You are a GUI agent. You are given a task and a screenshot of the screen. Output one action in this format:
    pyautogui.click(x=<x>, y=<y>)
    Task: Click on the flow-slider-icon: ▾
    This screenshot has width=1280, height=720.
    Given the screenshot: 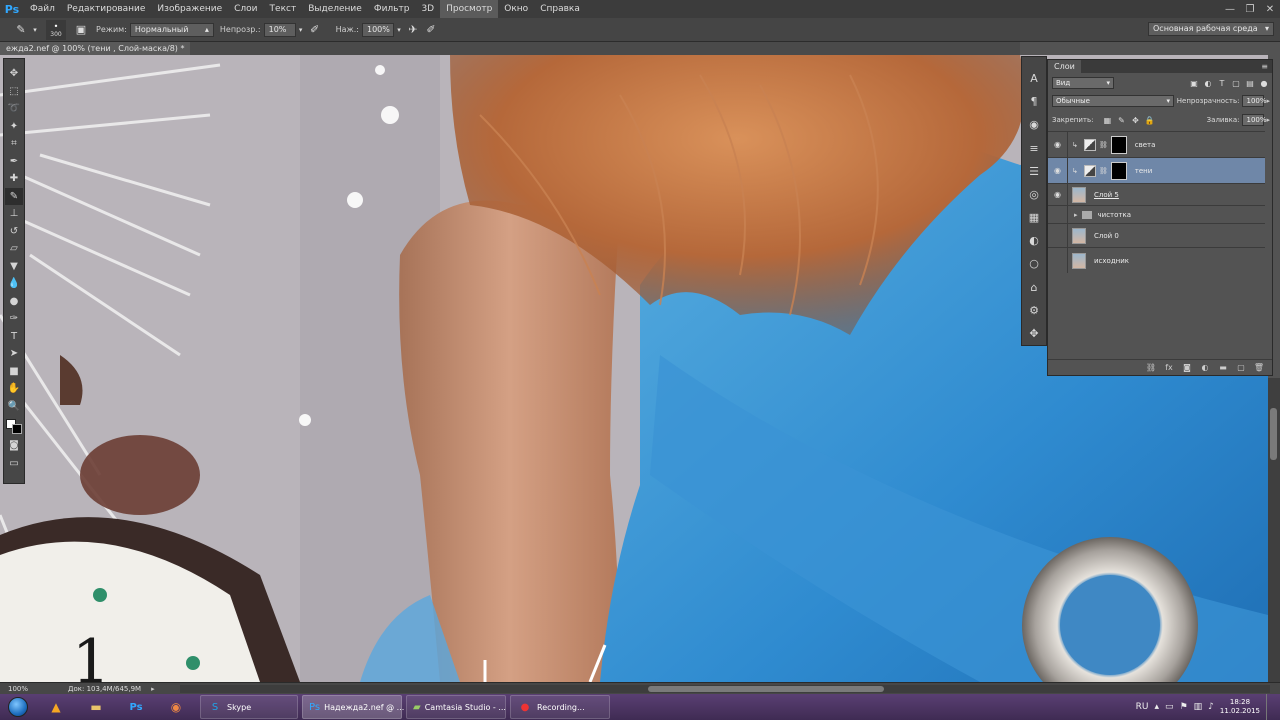 What is the action you would take?
    pyautogui.click(x=399, y=30)
    